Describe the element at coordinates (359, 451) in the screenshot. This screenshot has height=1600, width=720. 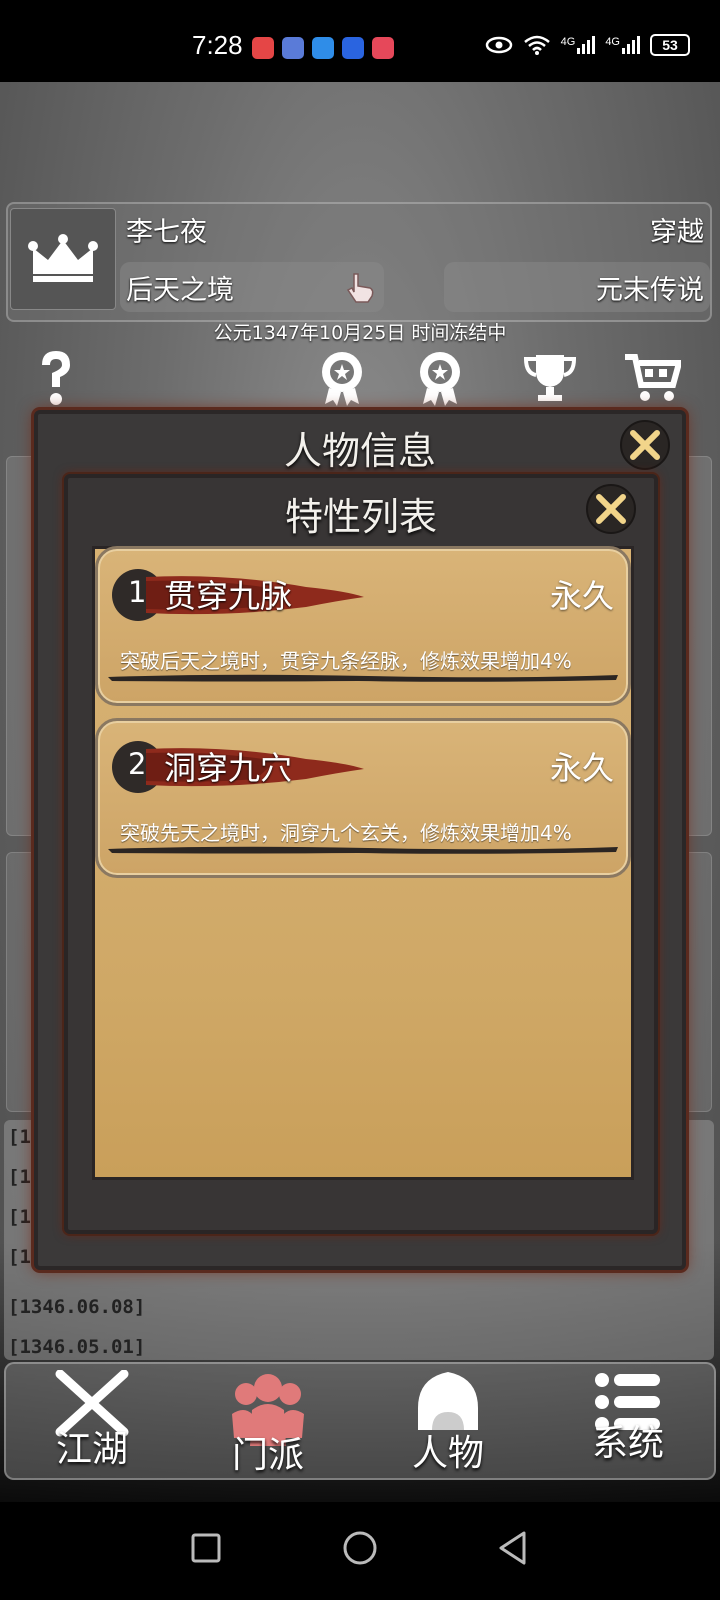
I see `character-info-title: 人物信息` at that location.